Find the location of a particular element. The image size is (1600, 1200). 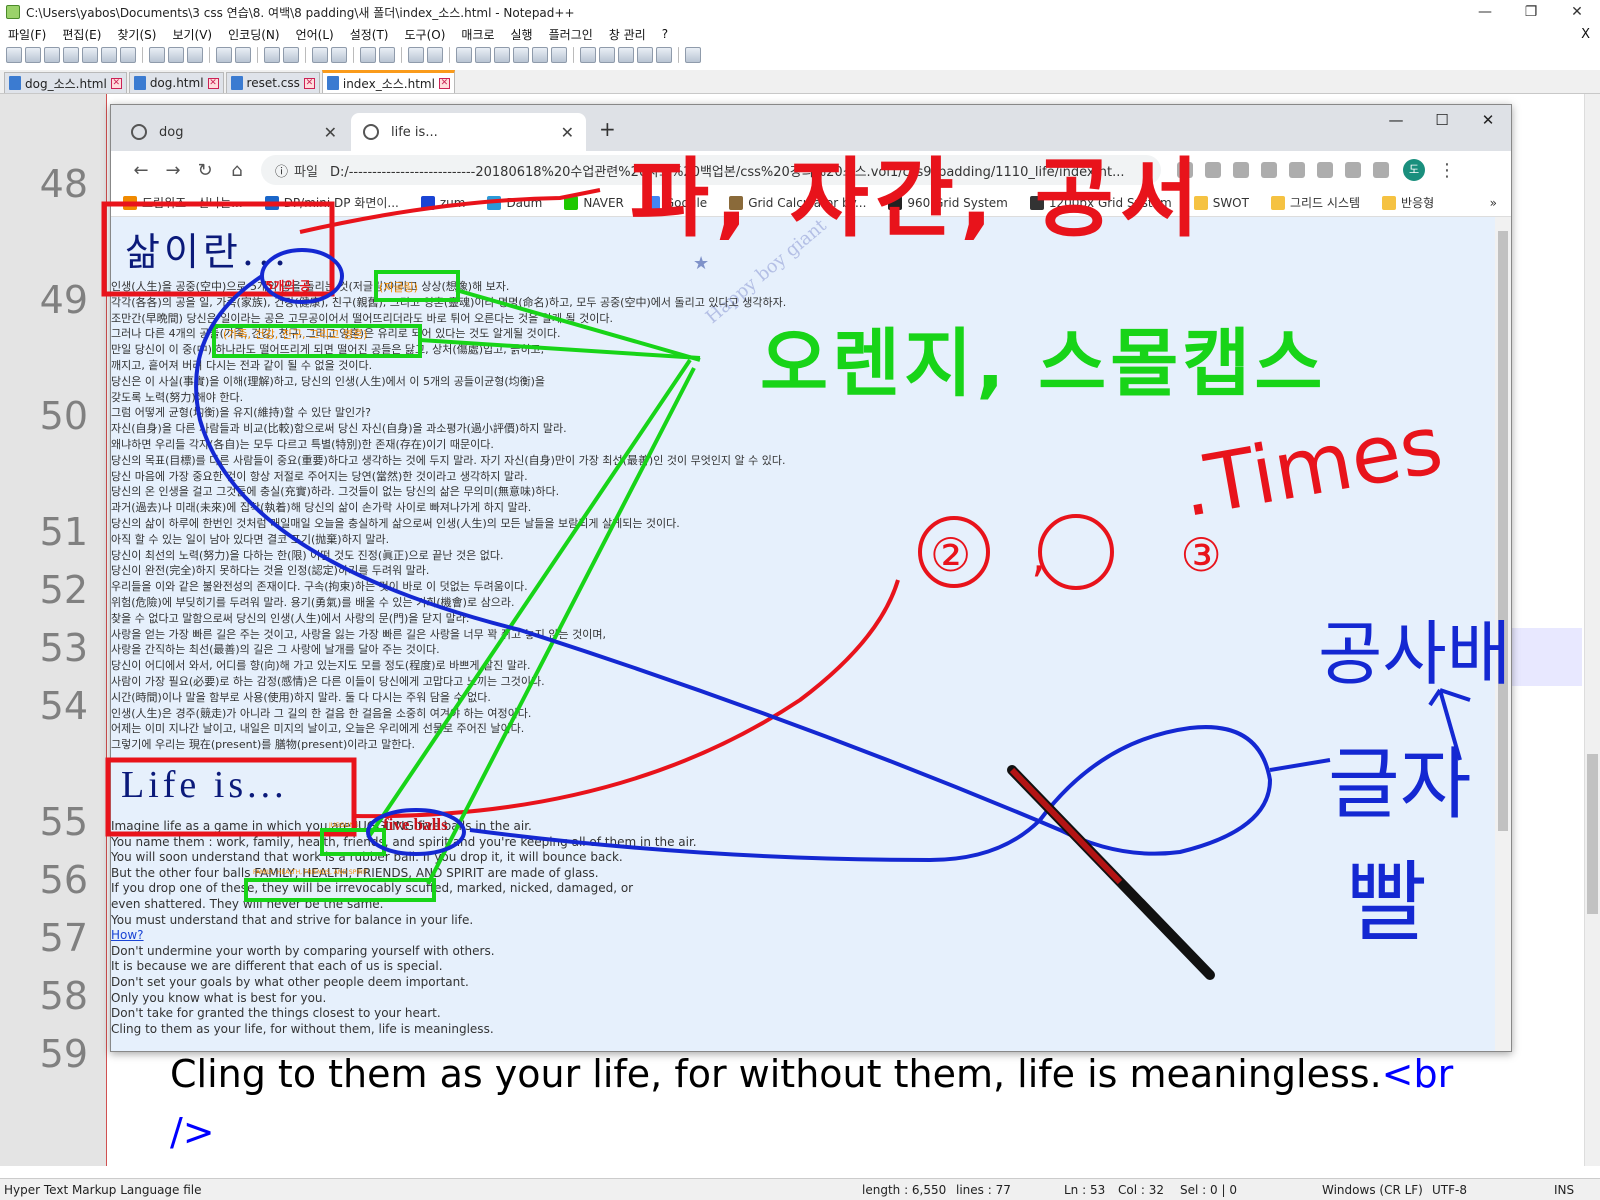

folder-workspace-icon is located at coordinates (540, 55).